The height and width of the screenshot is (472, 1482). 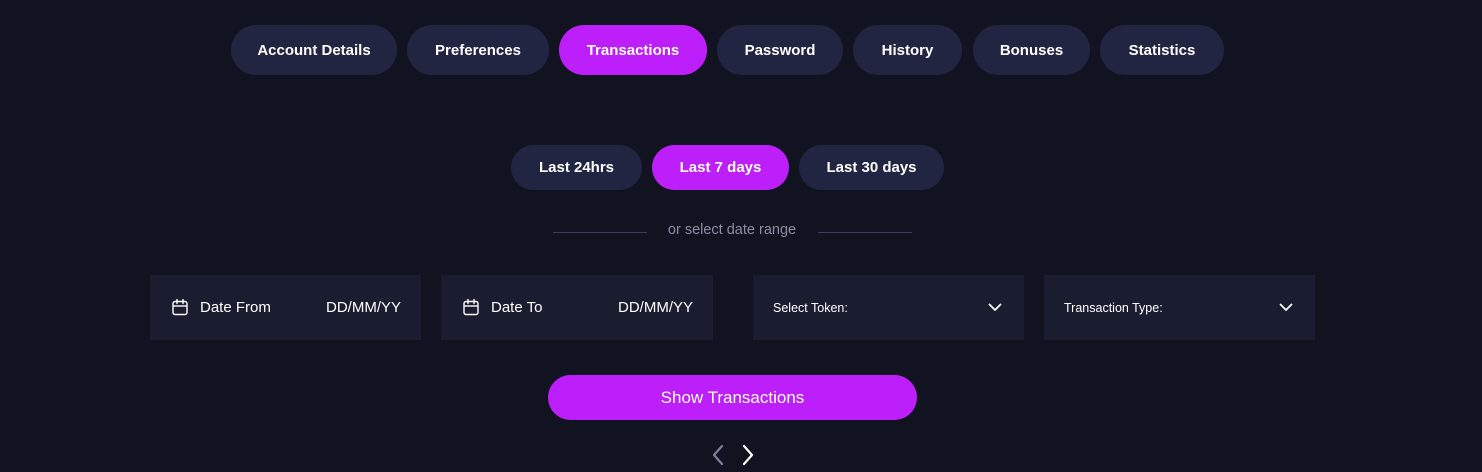 I want to click on transaction-type-label: Transaction Type:, so click(x=1113, y=307).